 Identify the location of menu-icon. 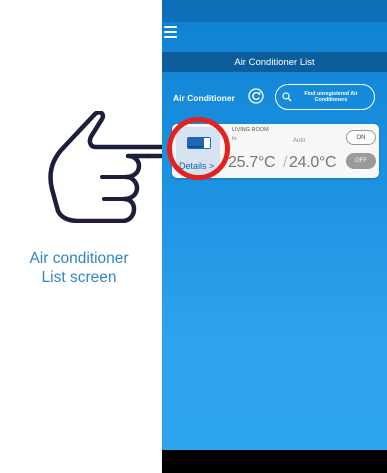
(170, 32).